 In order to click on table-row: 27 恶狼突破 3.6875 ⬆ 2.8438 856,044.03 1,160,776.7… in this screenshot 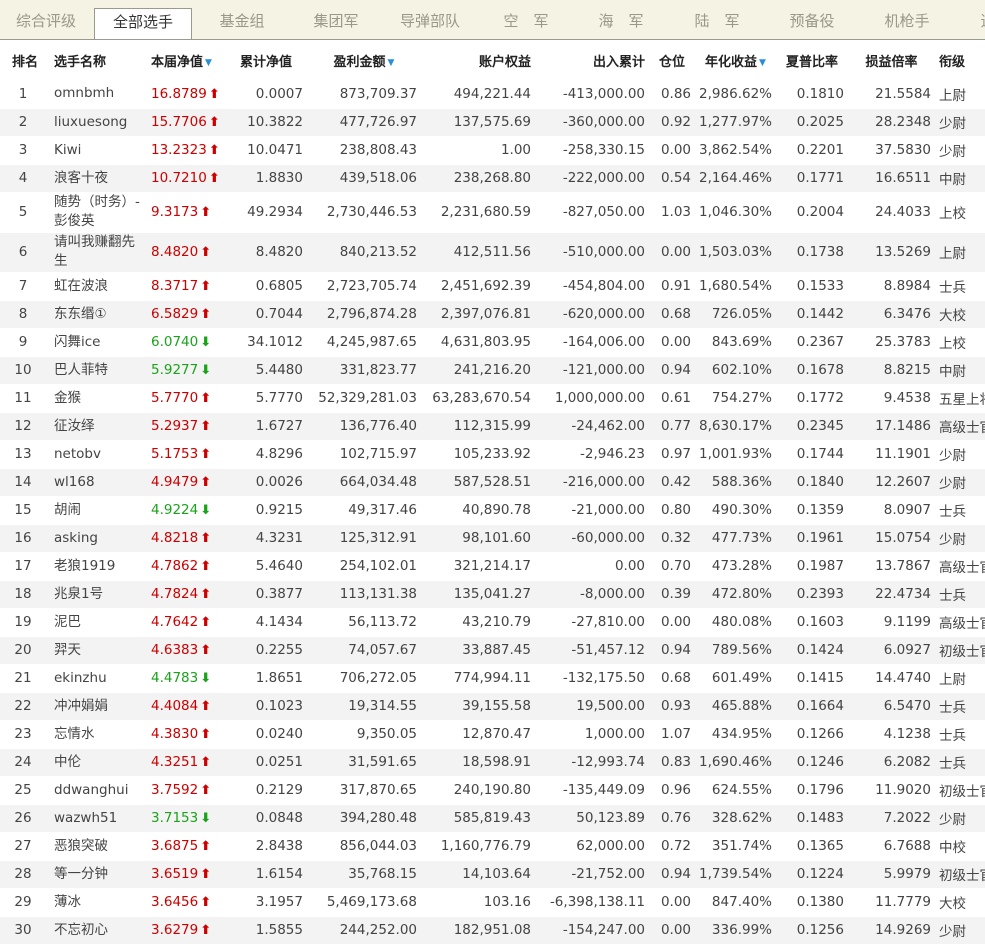, I will do `click(492, 846)`.